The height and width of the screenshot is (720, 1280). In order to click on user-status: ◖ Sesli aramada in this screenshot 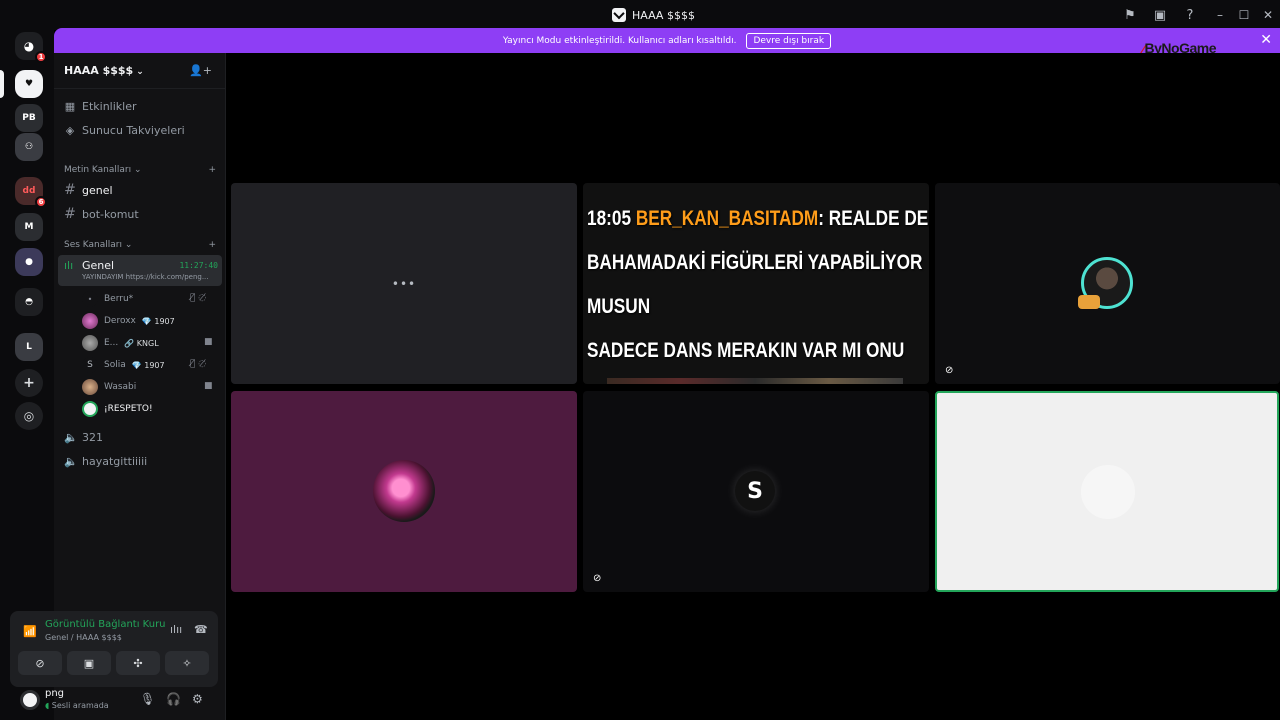, I will do `click(77, 705)`.